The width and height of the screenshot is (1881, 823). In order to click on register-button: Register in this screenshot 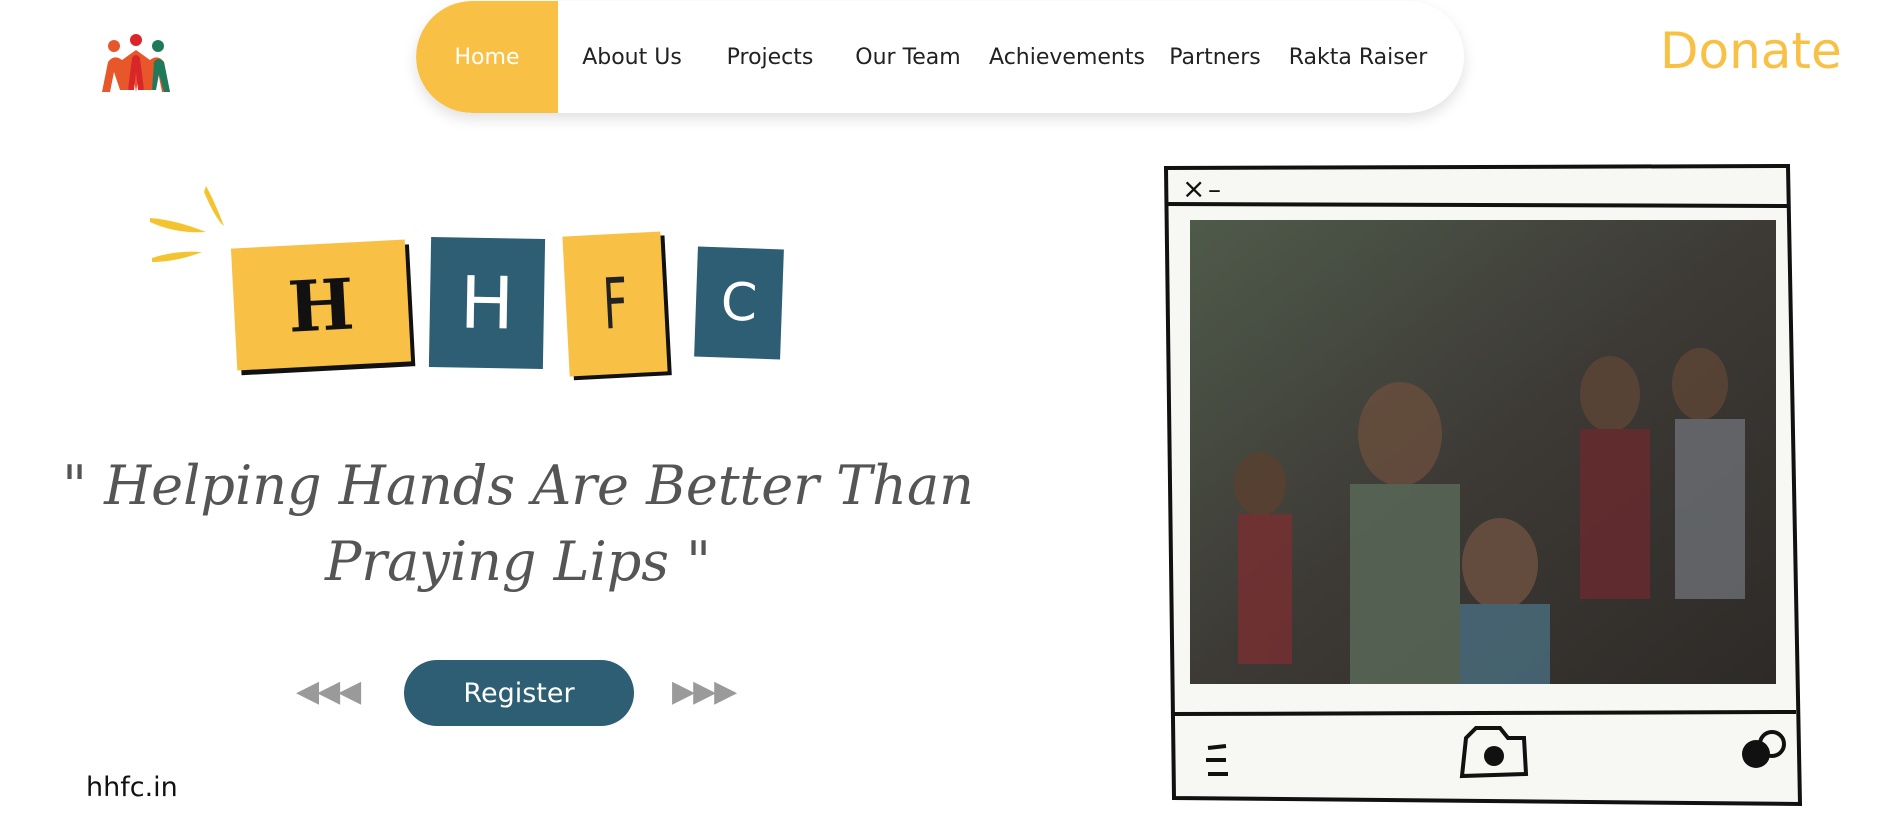, I will do `click(519, 693)`.